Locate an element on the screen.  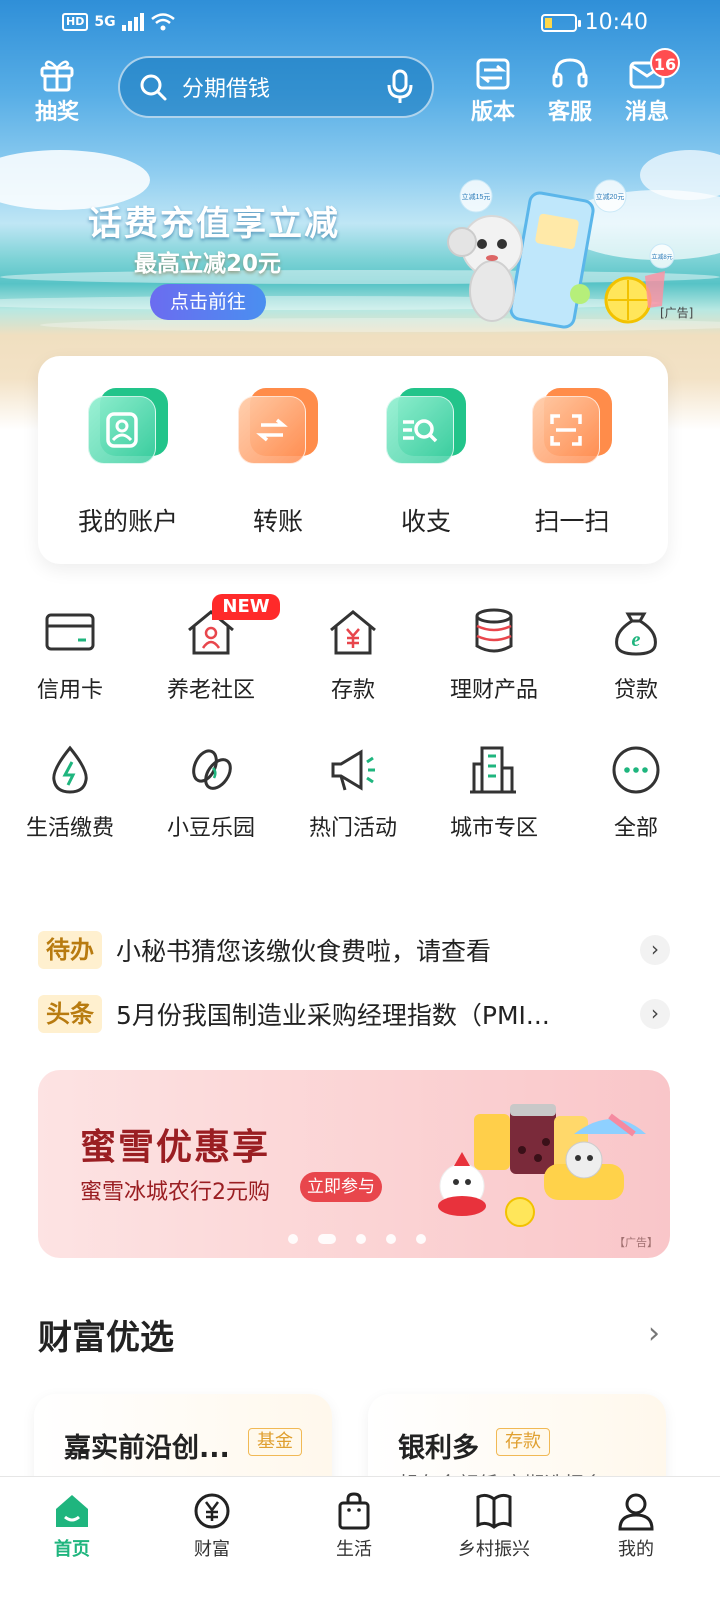
nav-mine: 我的 is located at coordinates (636, 1526).